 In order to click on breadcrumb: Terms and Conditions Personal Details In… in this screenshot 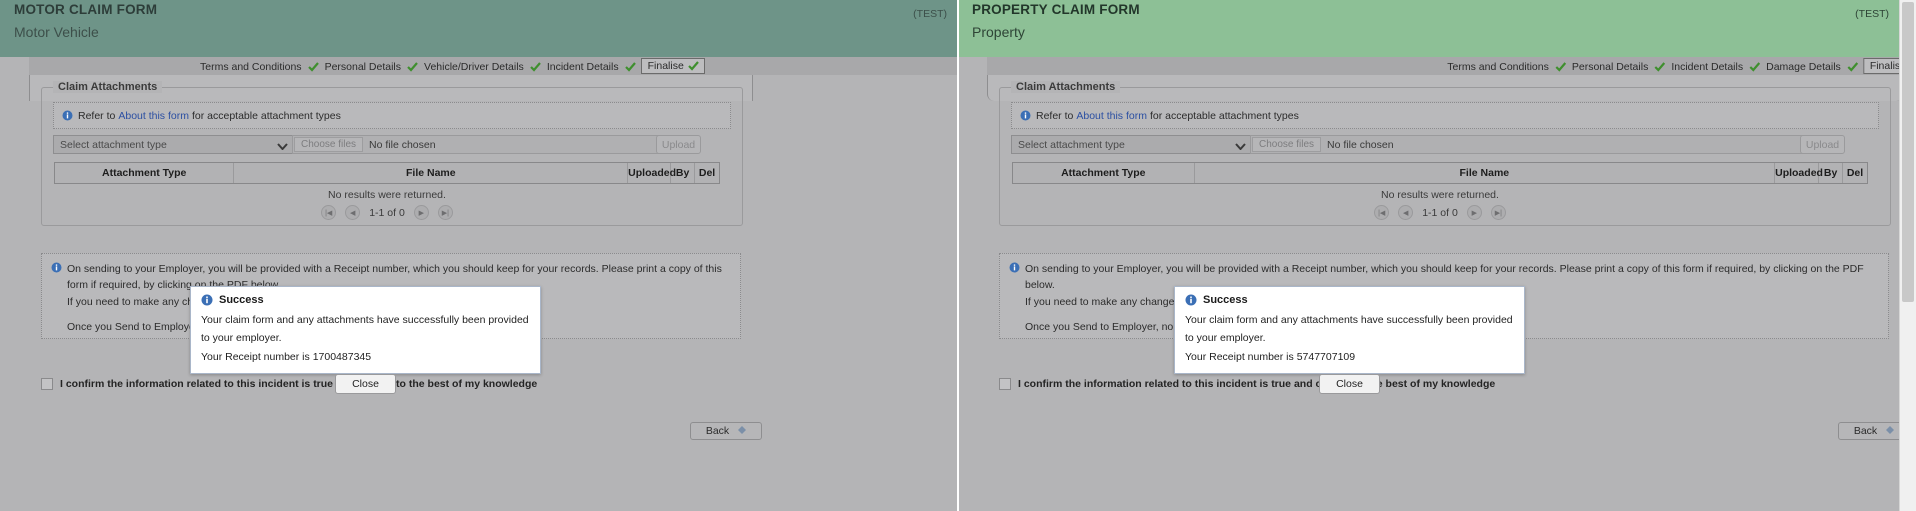, I will do `click(1681, 66)`.